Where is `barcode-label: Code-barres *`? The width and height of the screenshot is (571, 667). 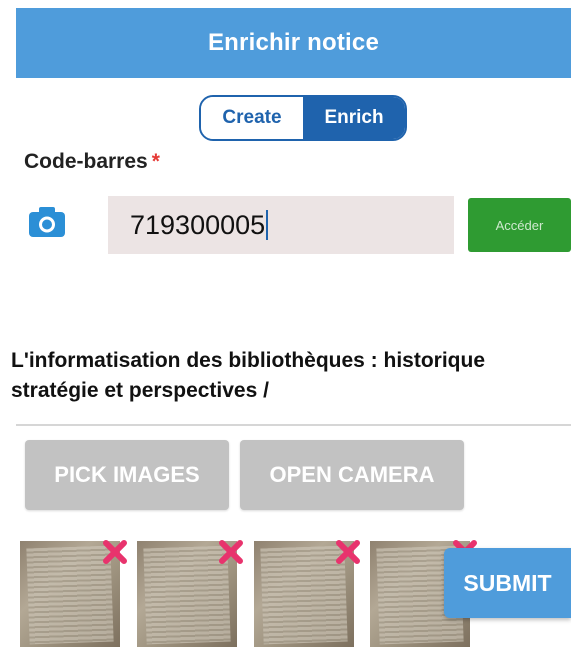
barcode-label: Code-barres * is located at coordinates (92, 162).